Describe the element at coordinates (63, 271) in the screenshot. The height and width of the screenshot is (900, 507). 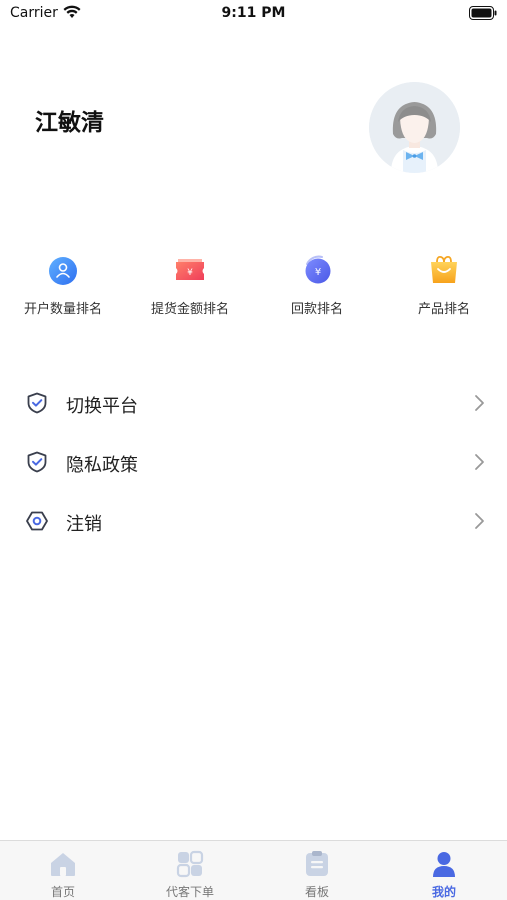
I see `account-rank-icon` at that location.